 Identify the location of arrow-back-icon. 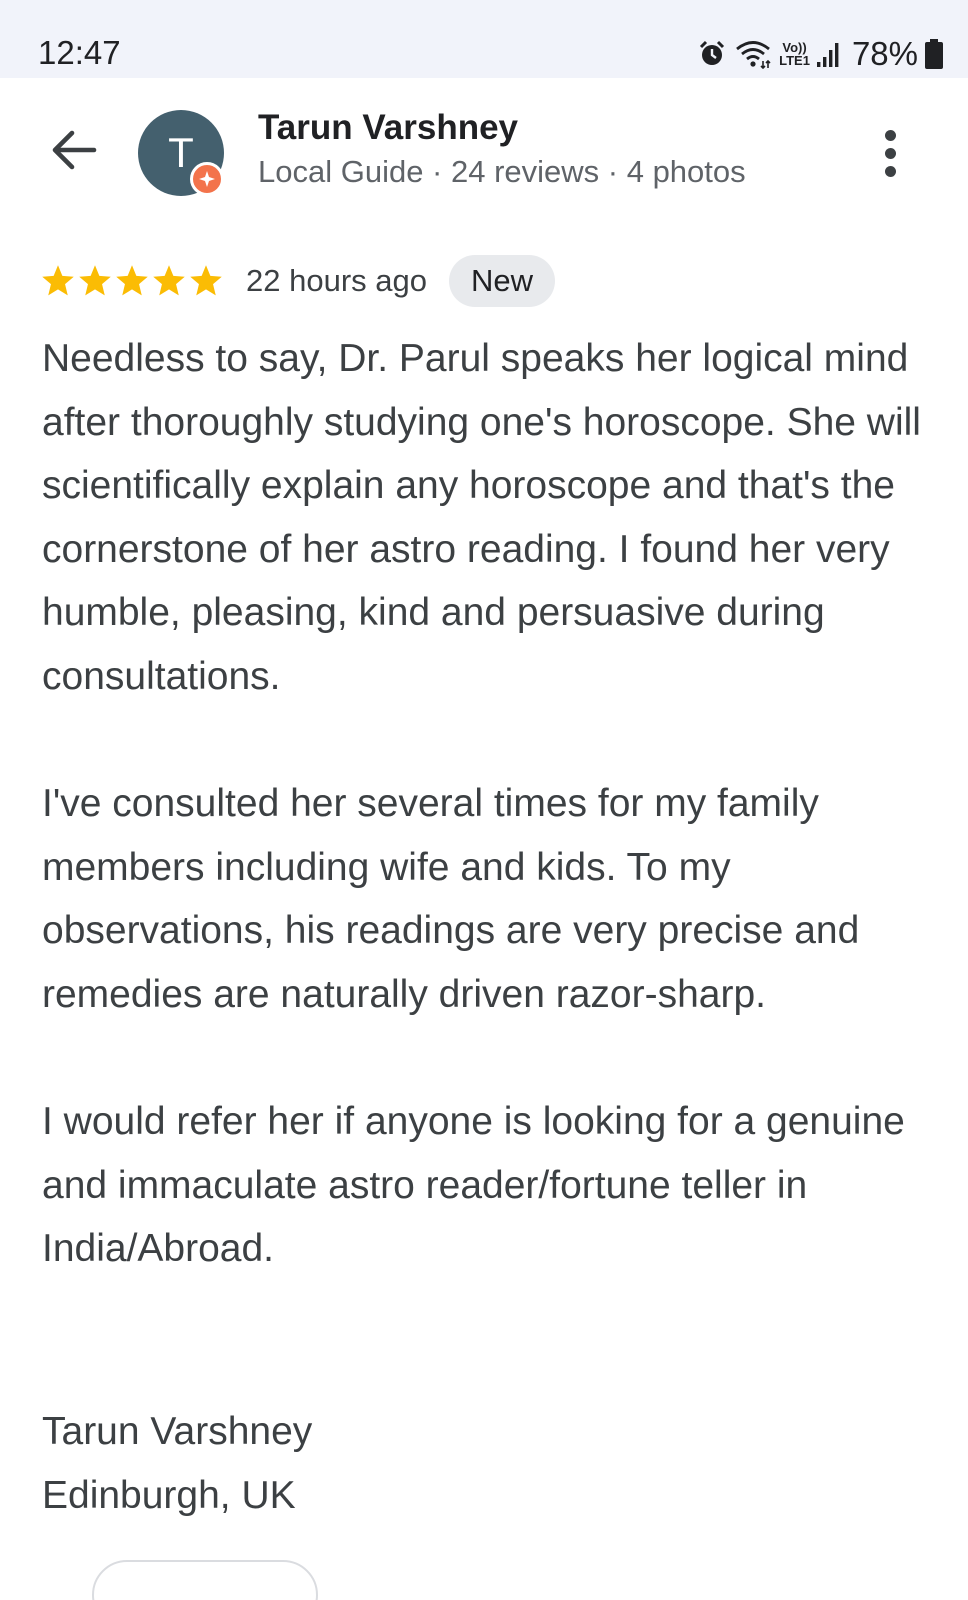
(74, 150).